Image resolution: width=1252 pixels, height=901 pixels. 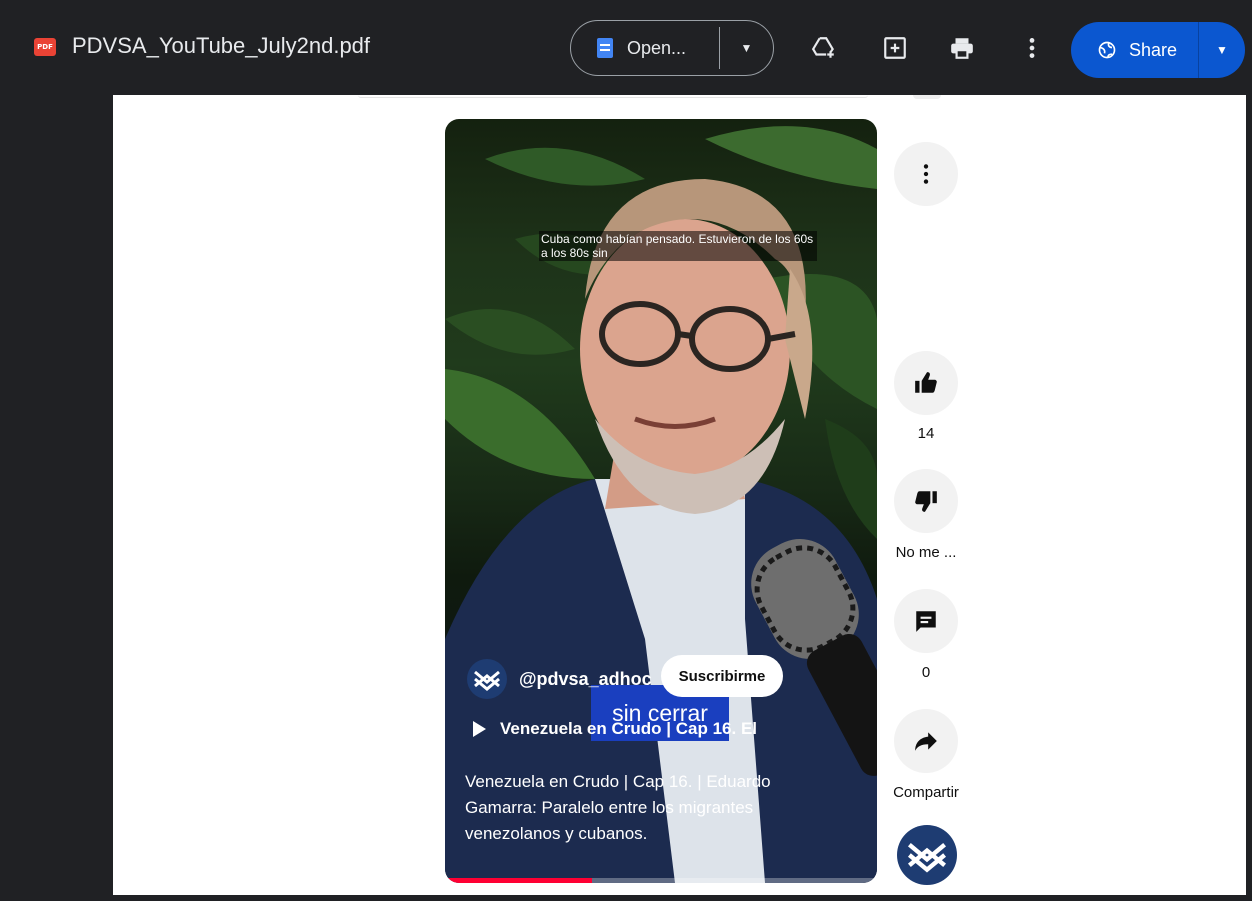 I want to click on sound-channel-avatar, so click(x=927, y=855).